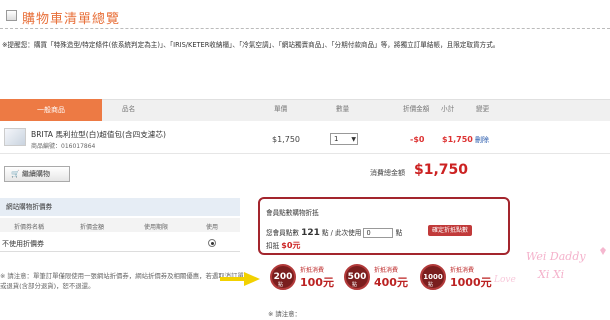  What do you see at coordinates (305, 110) in the screenshot?
I see `table-header: 品名 單價 數量 折價金額 小計 變更` at bounding box center [305, 110].